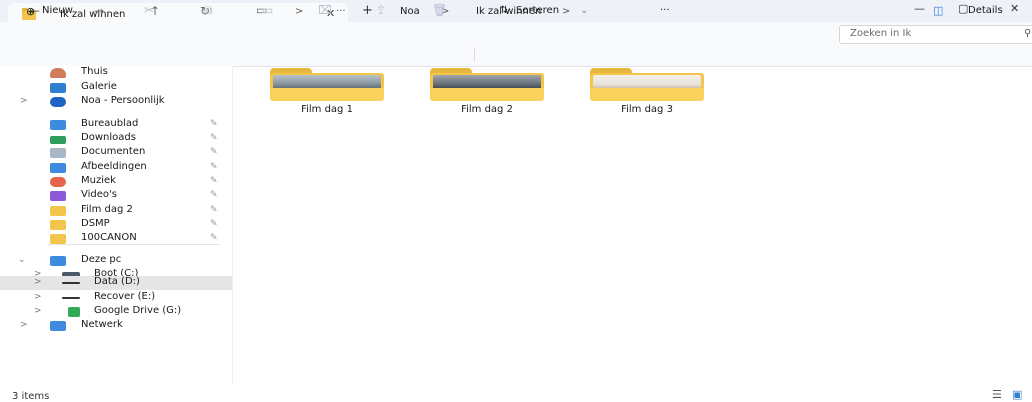 The height and width of the screenshot is (402, 1032). I want to click on item-count: 3 items, so click(31, 396).